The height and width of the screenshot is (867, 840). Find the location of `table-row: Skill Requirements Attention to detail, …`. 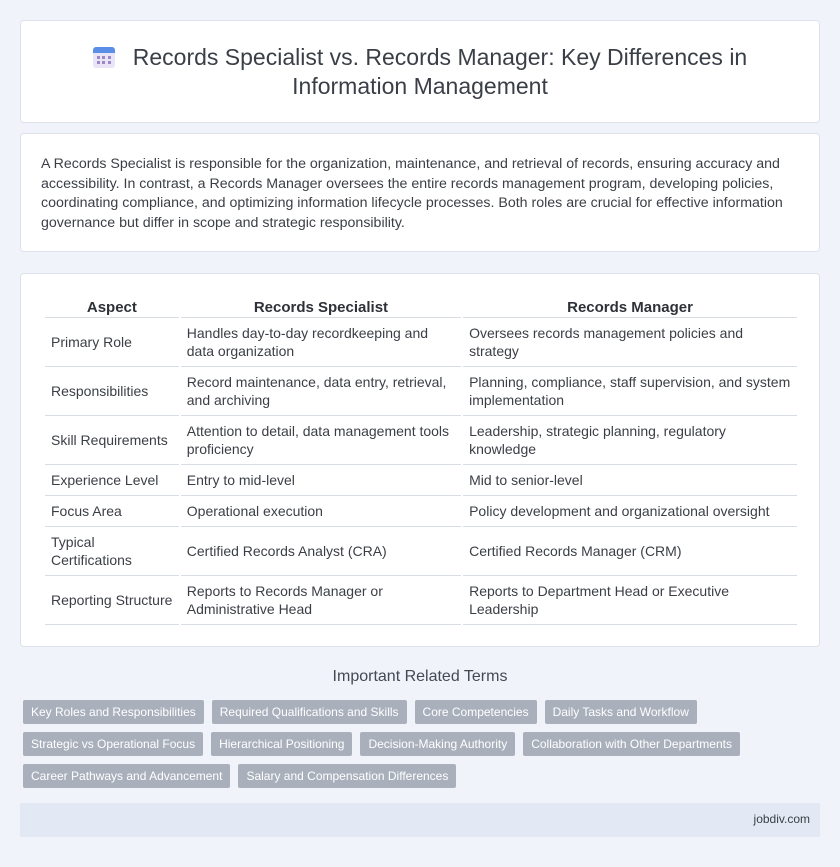

table-row: Skill Requirements Attention to detail, … is located at coordinates (421, 440).